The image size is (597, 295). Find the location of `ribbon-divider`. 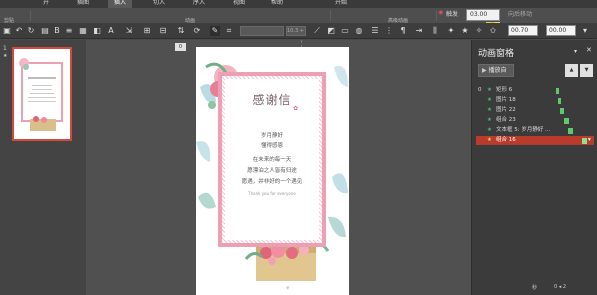

ribbon-divider is located at coordinates (330, 15).